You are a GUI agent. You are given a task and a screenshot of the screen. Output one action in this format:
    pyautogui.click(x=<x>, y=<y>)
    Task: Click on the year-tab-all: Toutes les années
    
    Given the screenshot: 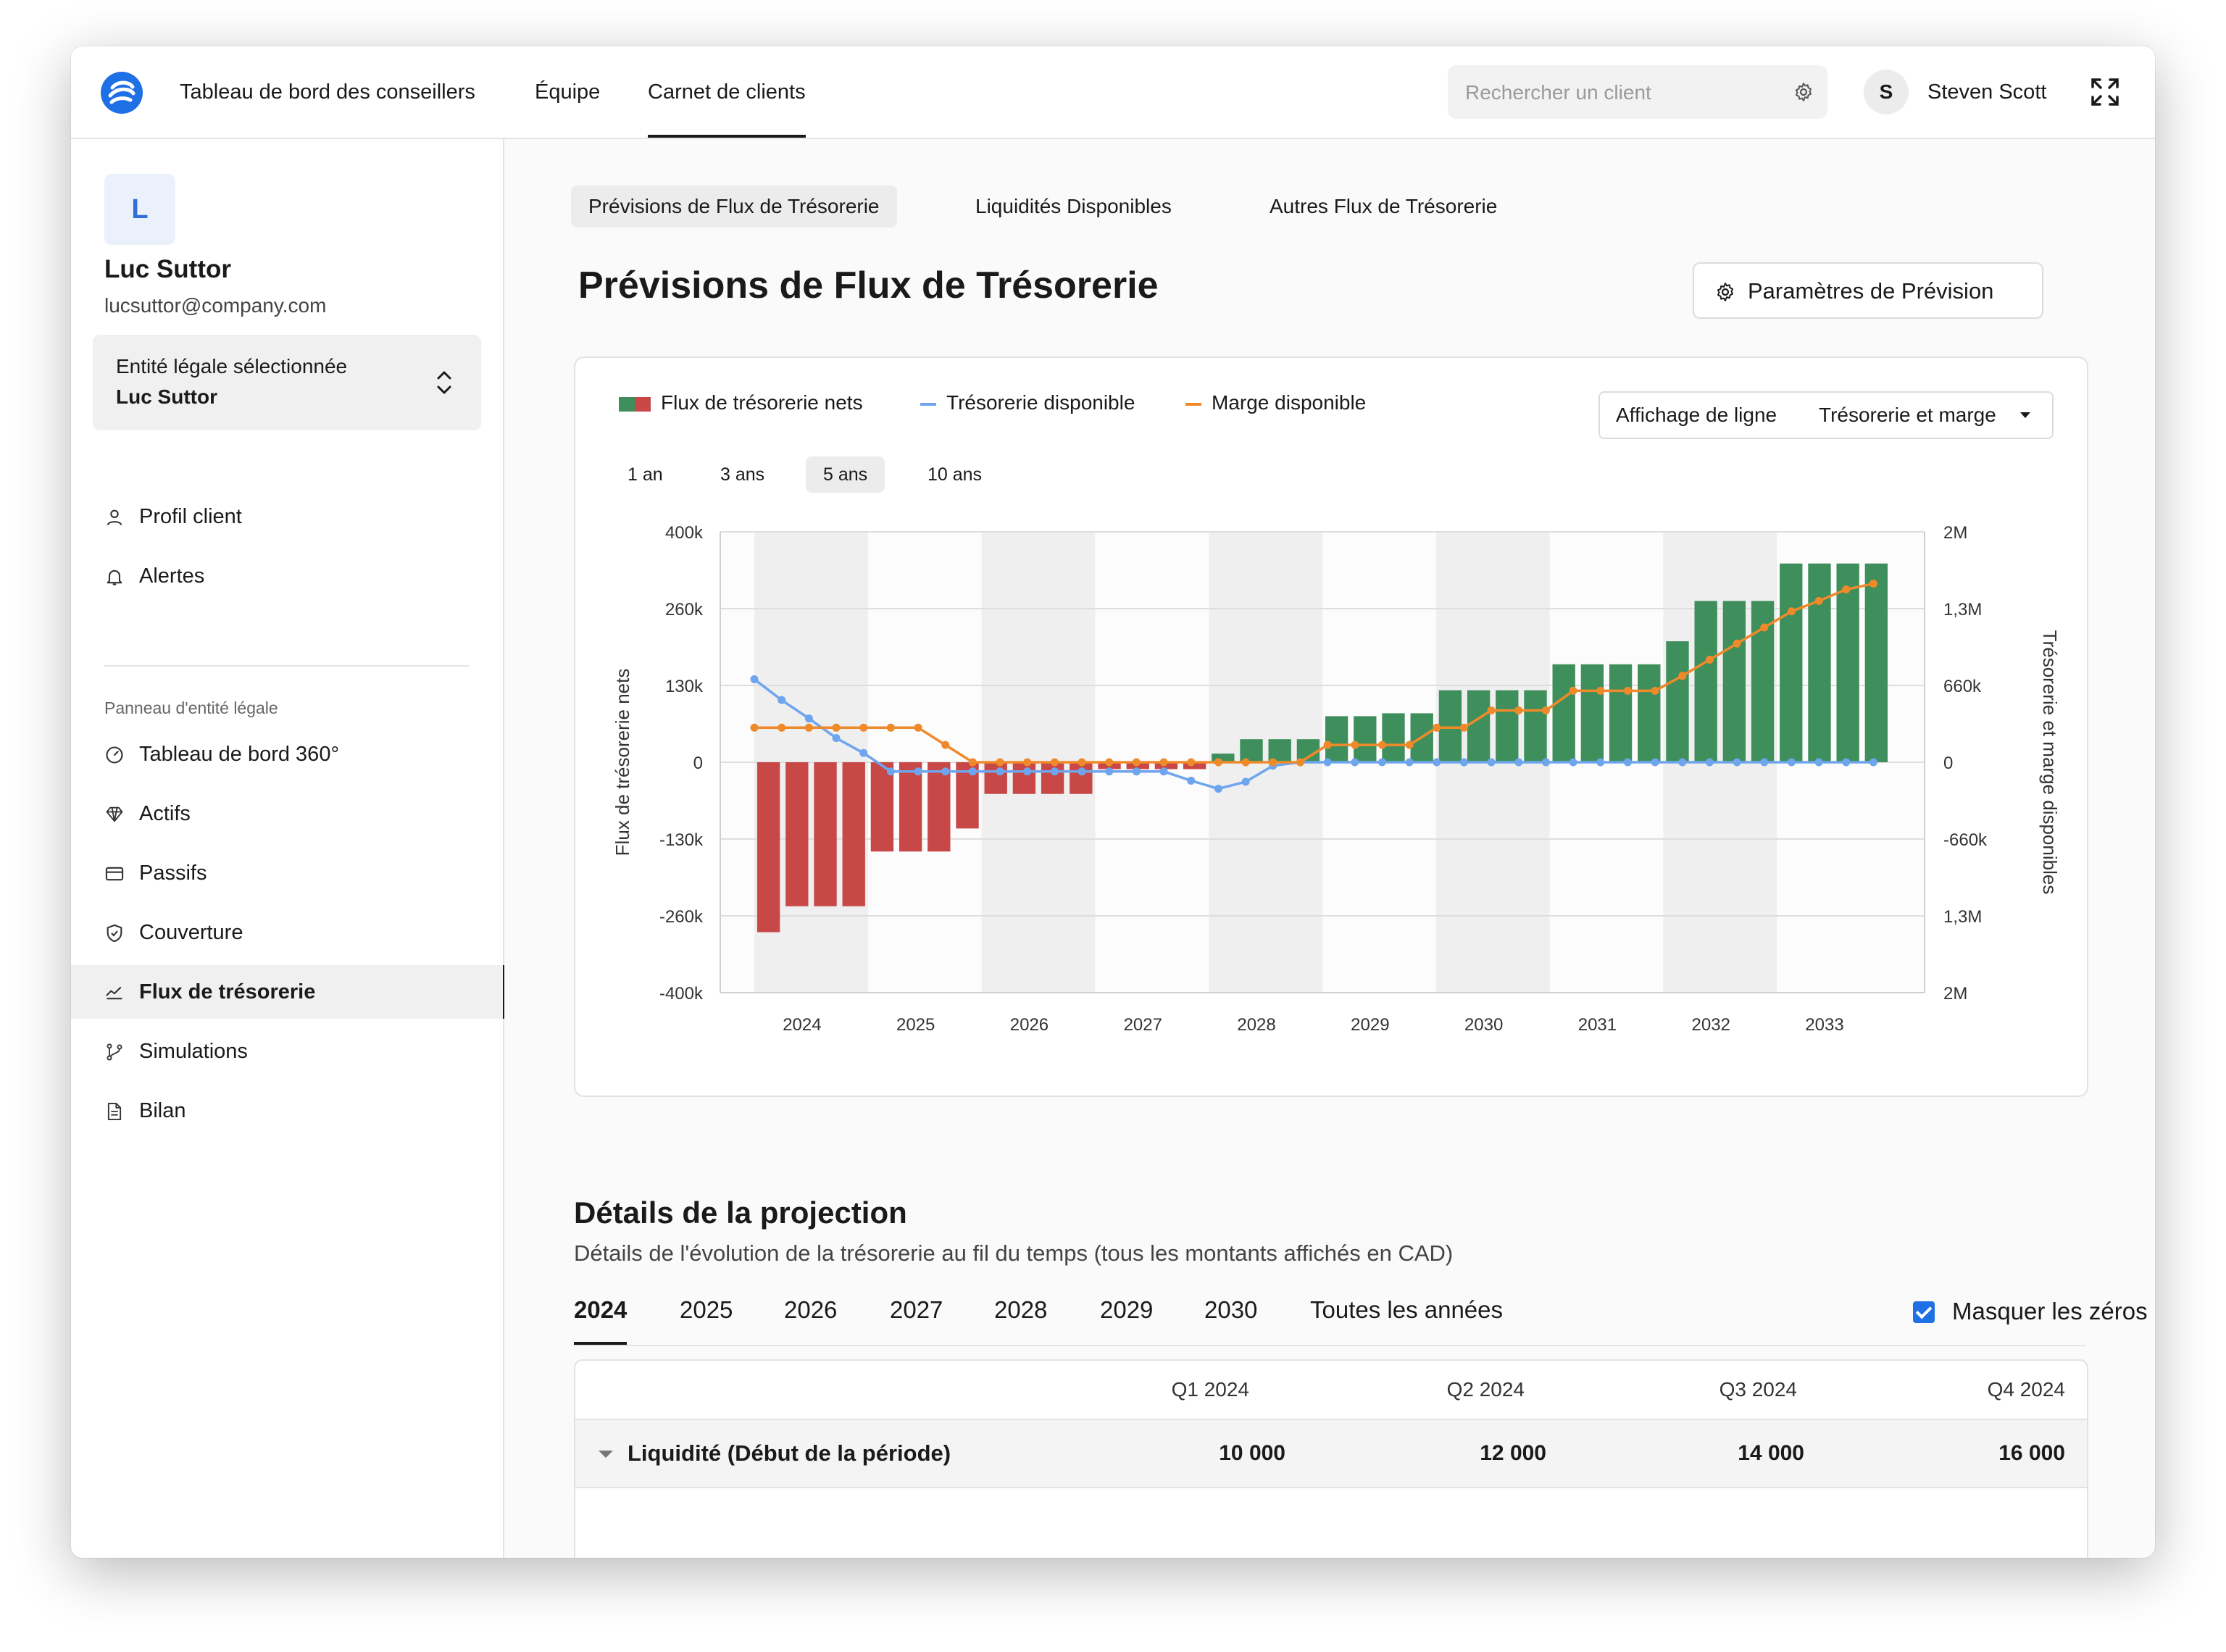 What is the action you would take?
    pyautogui.click(x=1406, y=1310)
    